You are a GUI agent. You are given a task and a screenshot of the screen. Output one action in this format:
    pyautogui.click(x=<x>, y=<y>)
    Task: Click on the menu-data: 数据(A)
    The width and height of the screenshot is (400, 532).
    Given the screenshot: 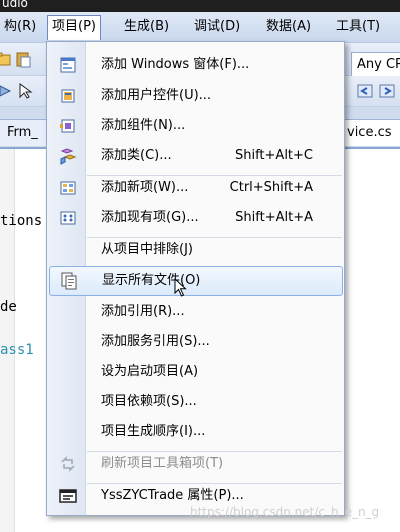 What is the action you would take?
    pyautogui.click(x=288, y=27)
    